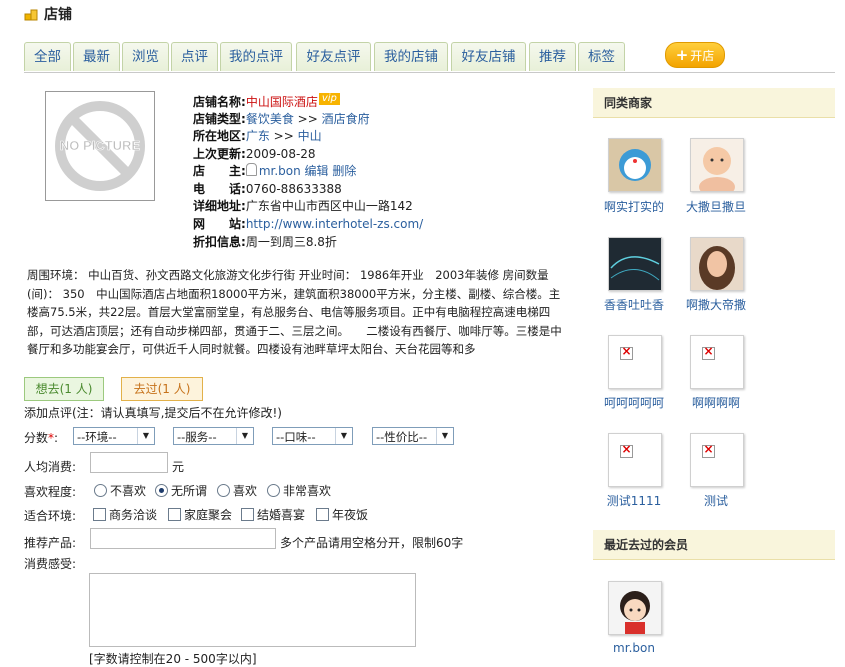 This screenshot has width=845, height=667. I want to click on province-link: 广东, so click(258, 136).